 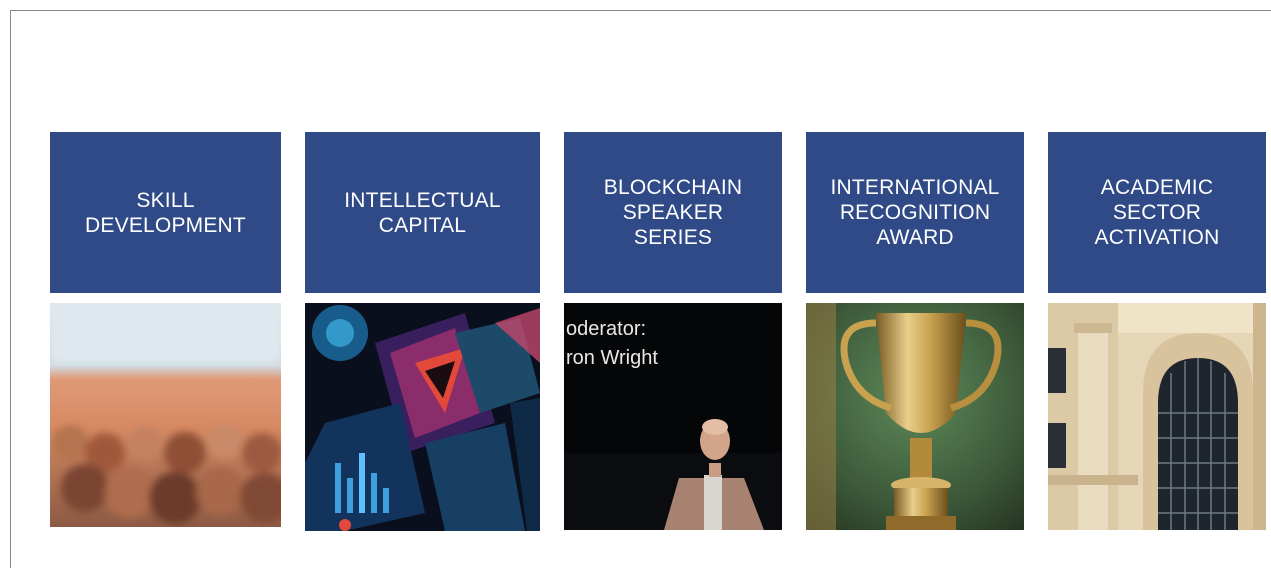 I want to click on tile-line: SECTOR, so click(x=1157, y=212).